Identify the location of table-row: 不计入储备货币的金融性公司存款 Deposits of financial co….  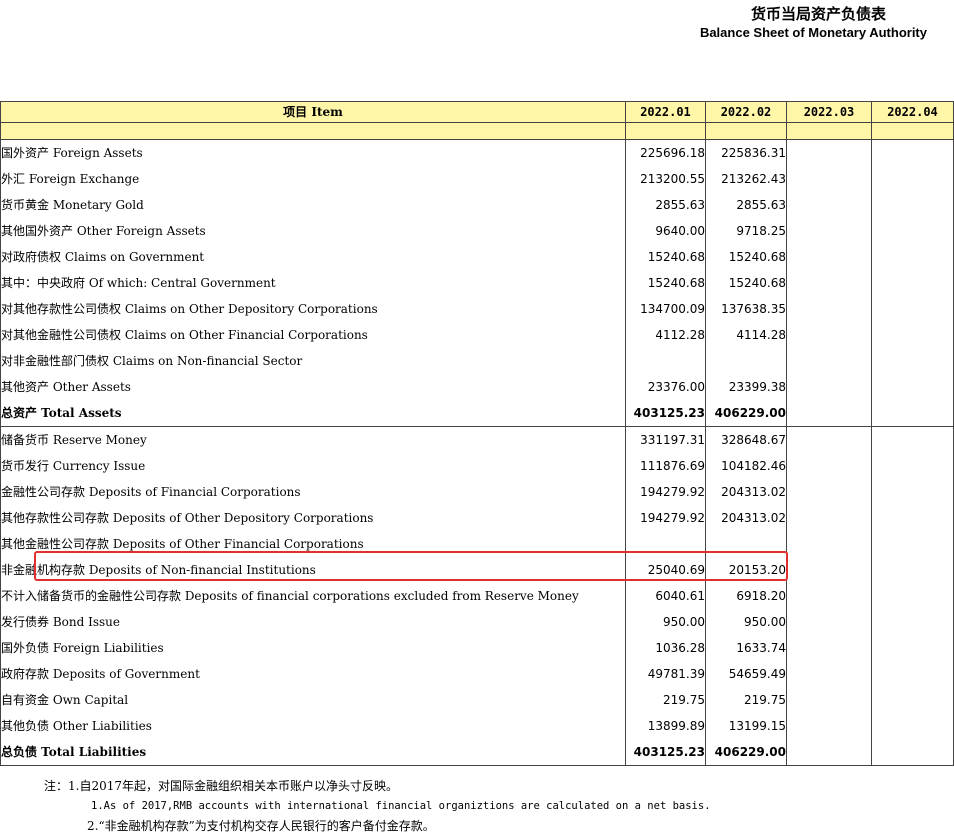
(477, 596).